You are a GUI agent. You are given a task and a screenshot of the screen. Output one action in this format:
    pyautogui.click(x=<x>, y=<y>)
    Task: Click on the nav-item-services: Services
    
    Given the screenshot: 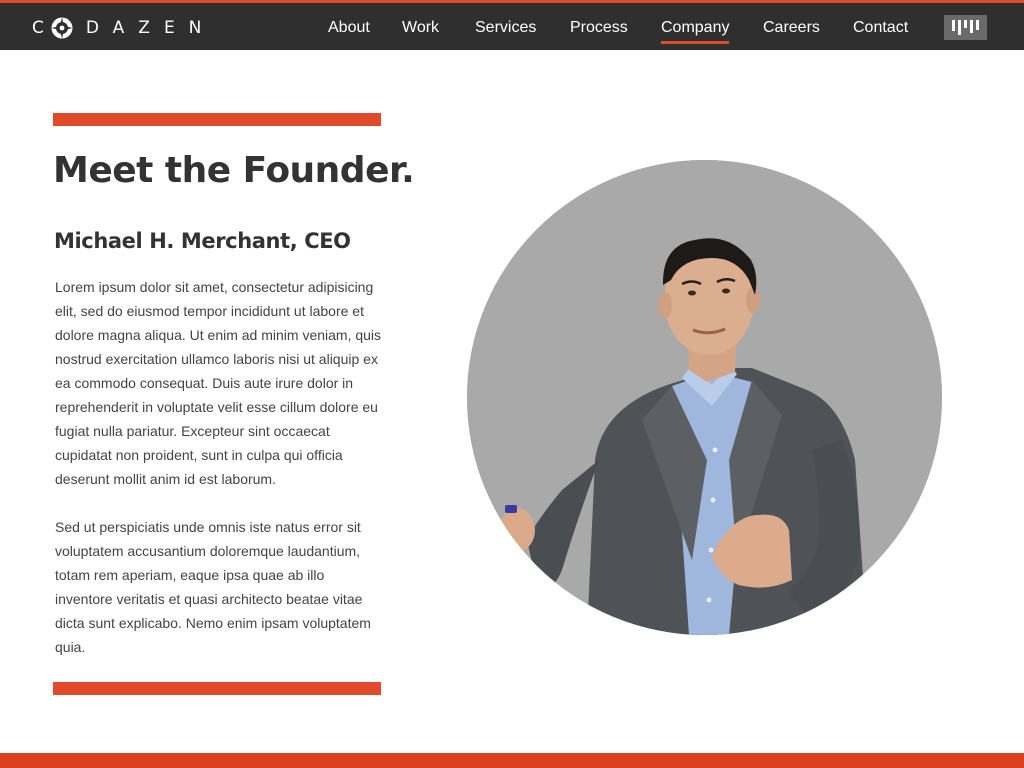 What is the action you would take?
    pyautogui.click(x=505, y=28)
    